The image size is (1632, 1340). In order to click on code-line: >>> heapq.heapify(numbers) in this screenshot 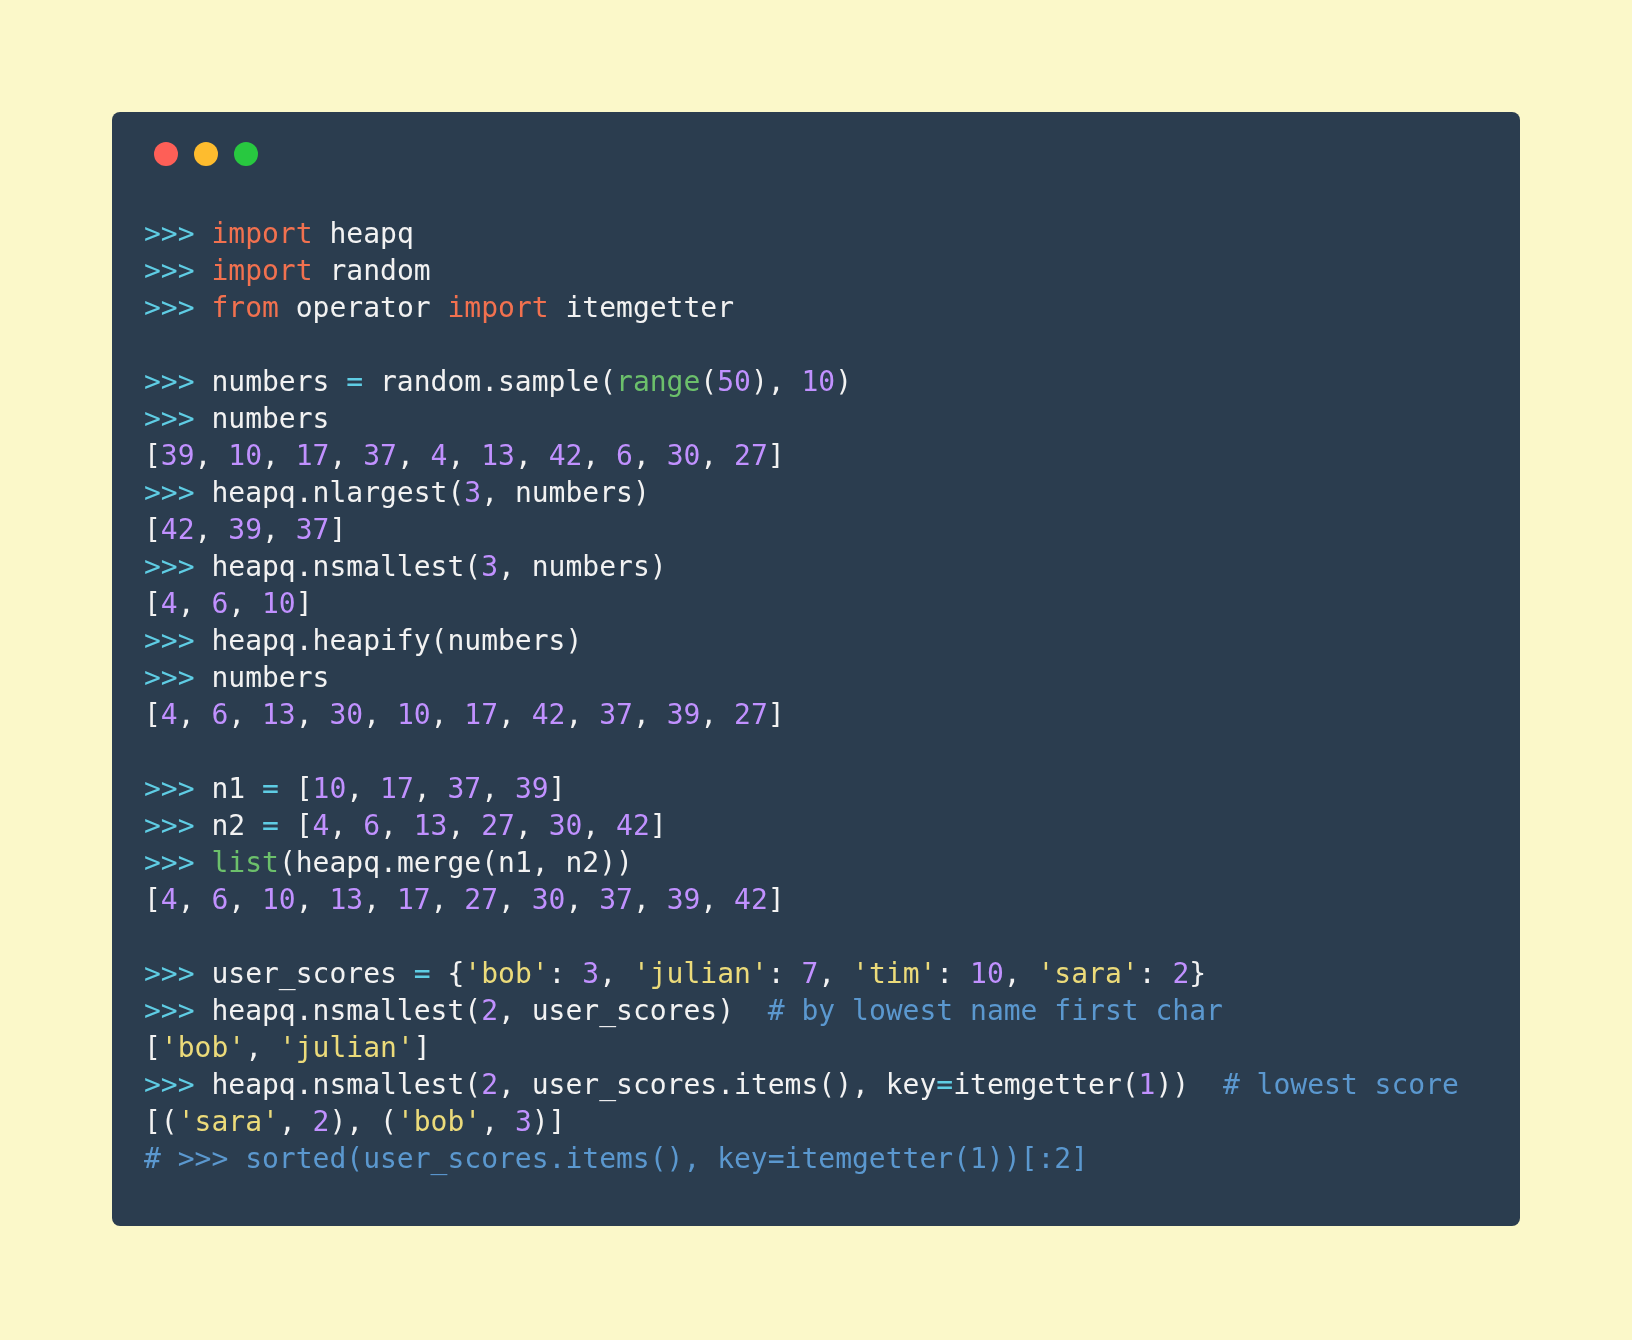, I will do `click(363, 641)`.